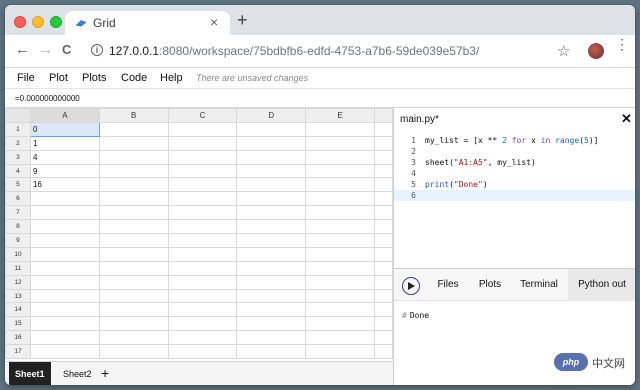  Describe the element at coordinates (18, 296) in the screenshot. I see `row-header: 13` at that location.